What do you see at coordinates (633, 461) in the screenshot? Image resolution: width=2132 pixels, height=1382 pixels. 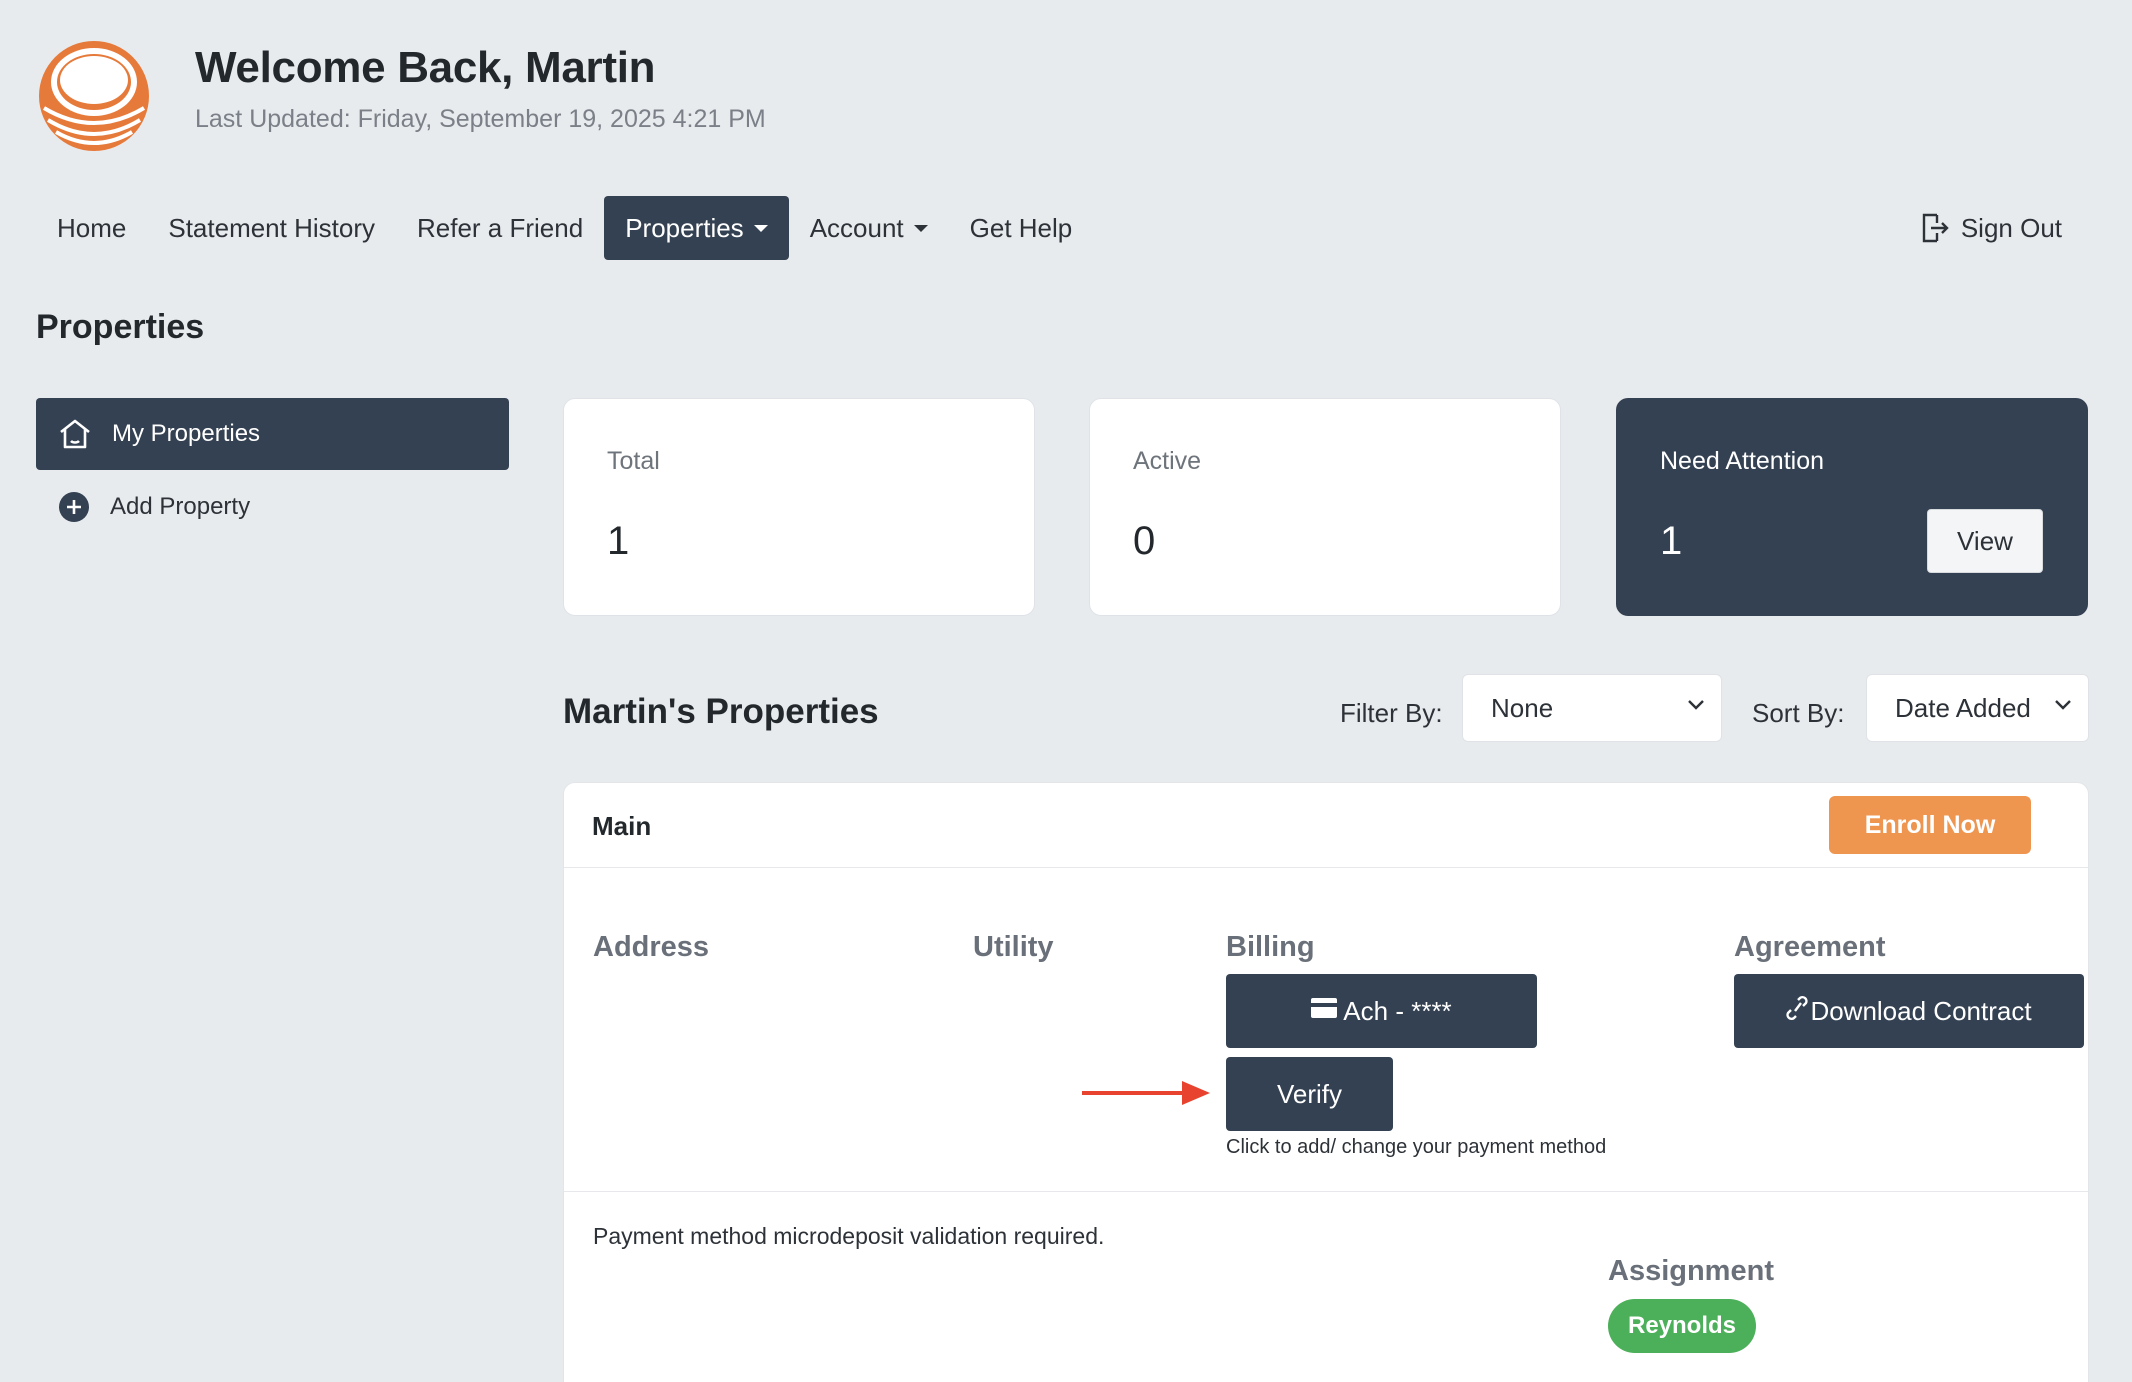 I see `stat-label: Total` at bounding box center [633, 461].